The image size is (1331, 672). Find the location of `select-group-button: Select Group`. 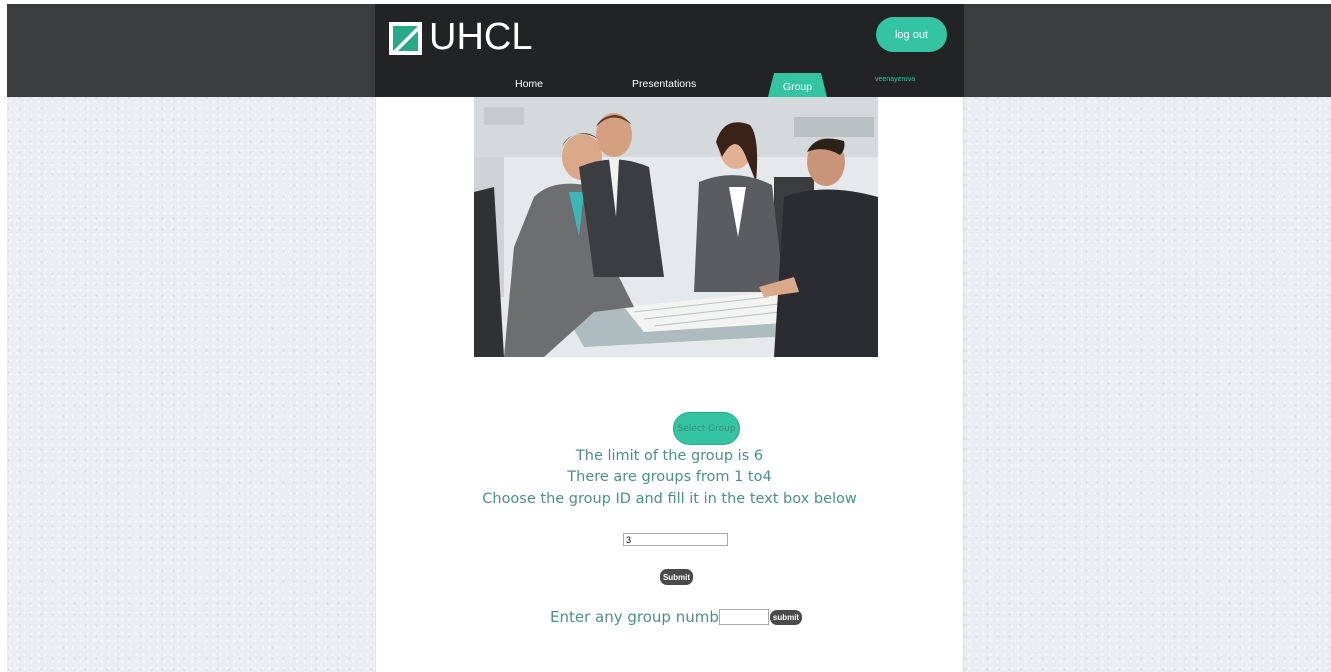

select-group-button: Select Group is located at coordinates (706, 428).